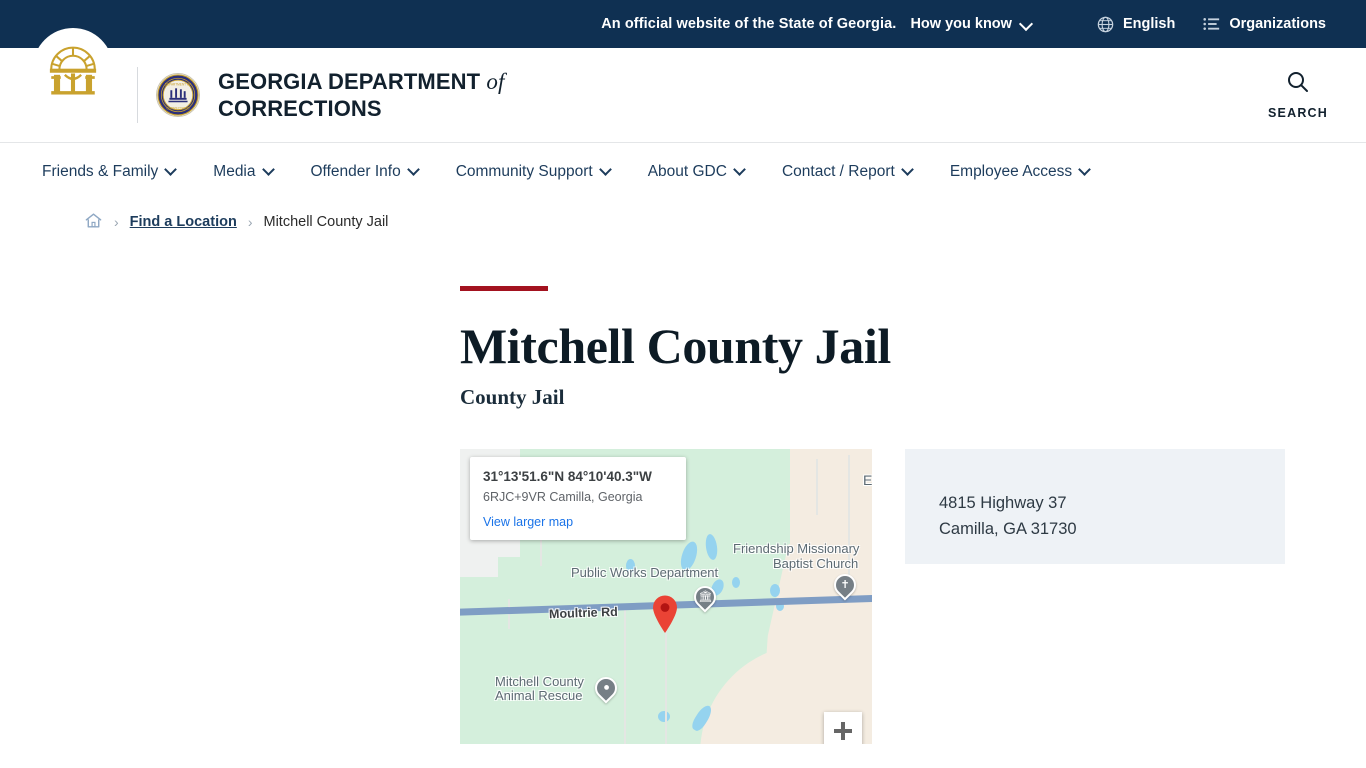 This screenshot has height=768, width=1366. I want to click on breadcrumb-item-find-a-location: Find a Location, so click(183, 222).